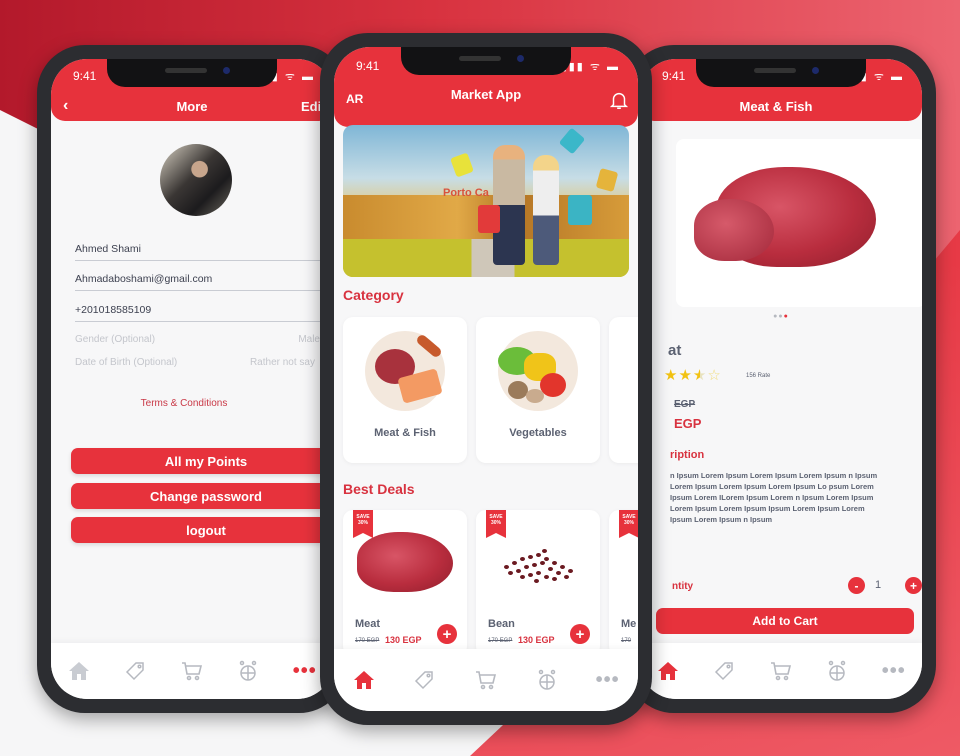 The image size is (960, 756). I want to click on notch, so click(781, 73).